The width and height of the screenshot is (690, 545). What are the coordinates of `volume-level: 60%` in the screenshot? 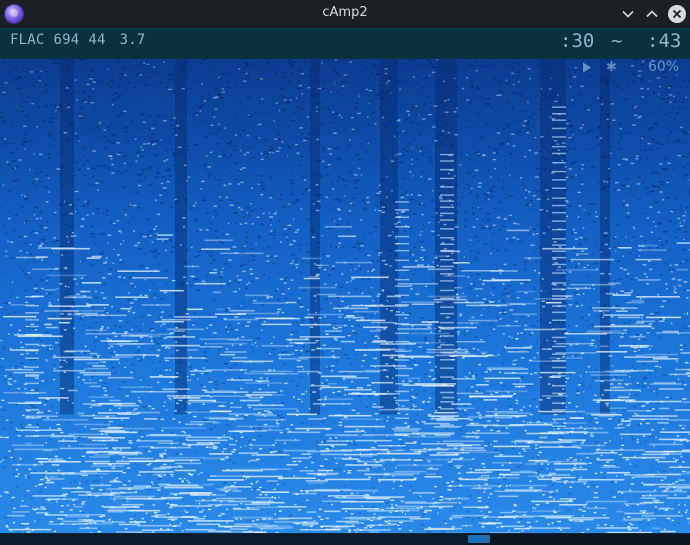 It's located at (663, 67).